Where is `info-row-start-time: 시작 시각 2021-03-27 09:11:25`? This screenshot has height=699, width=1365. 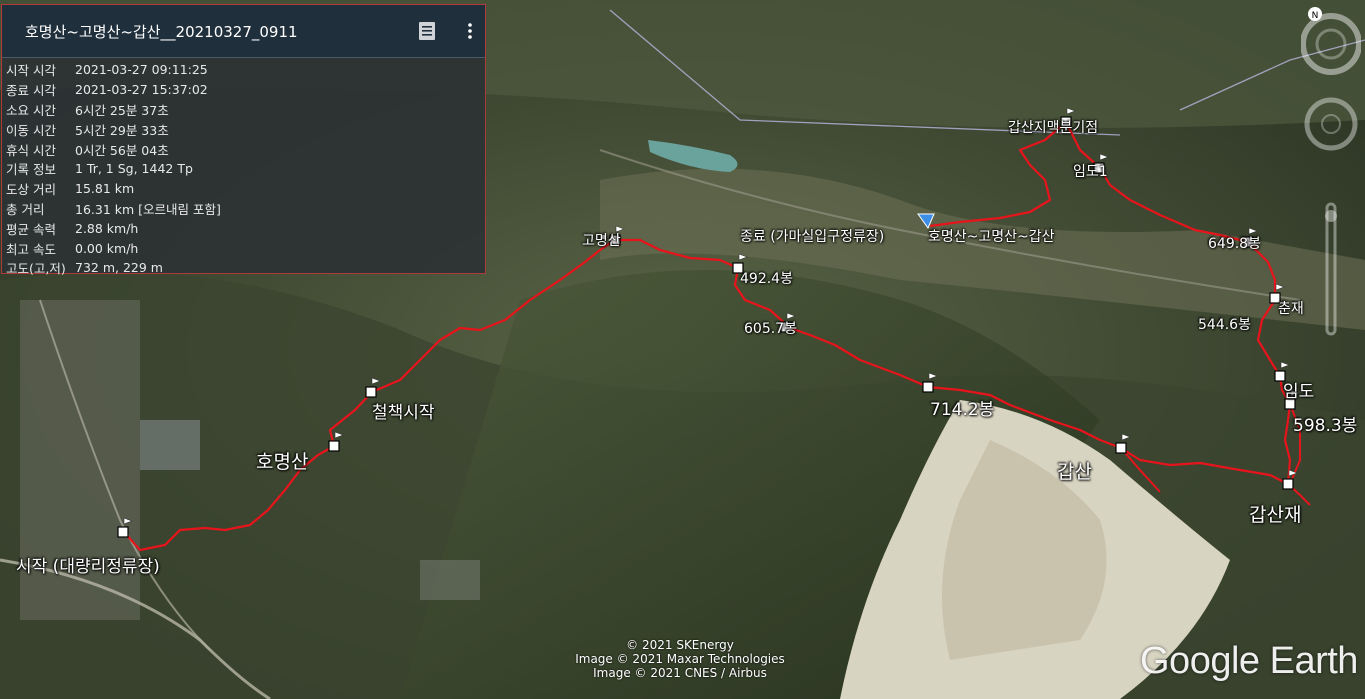
info-row-start-time: 시작 시각 2021-03-27 09:11:25 is located at coordinates (107, 70).